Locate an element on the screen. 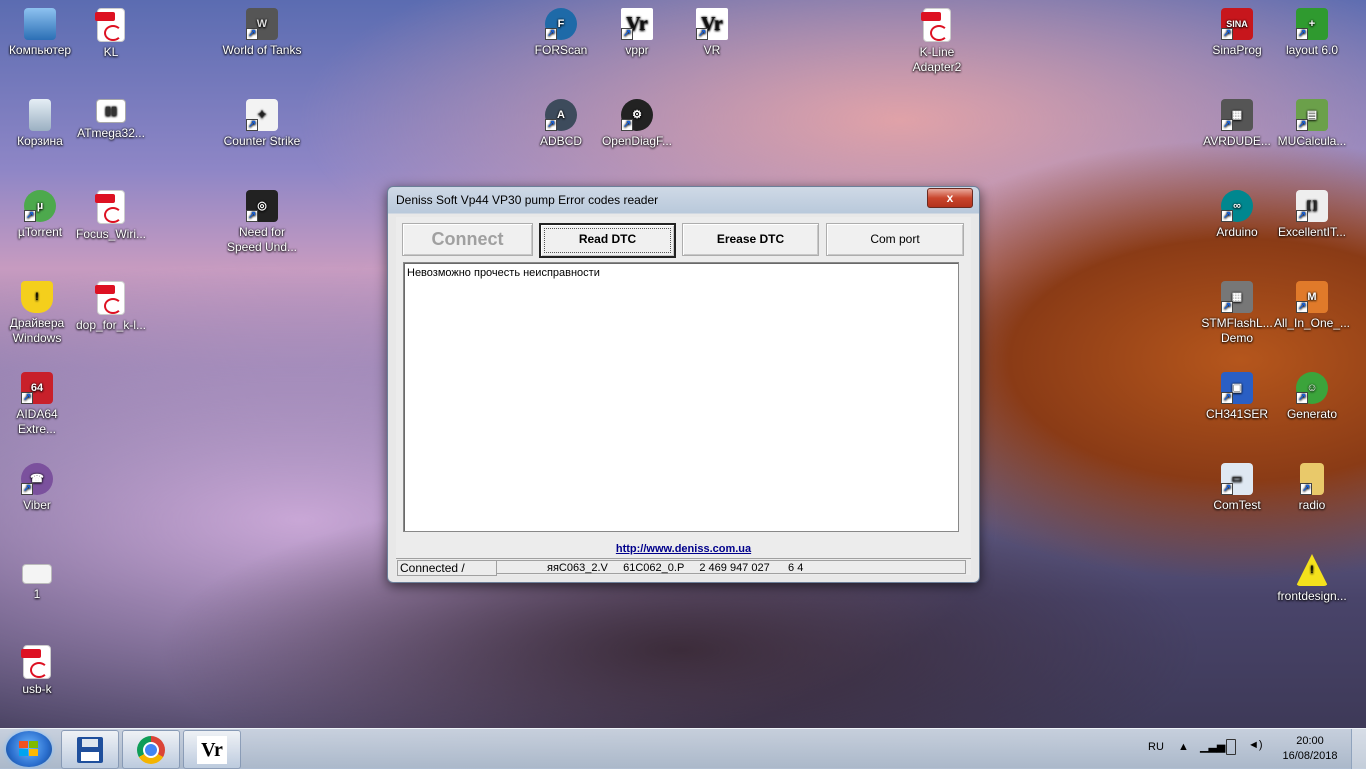 Image resolution: width=1366 pixels, height=769 pixels. taskbar: Vr RU ▲ ▁▃▅ ◄) 20:00 16/08/2018 is located at coordinates (683, 748).